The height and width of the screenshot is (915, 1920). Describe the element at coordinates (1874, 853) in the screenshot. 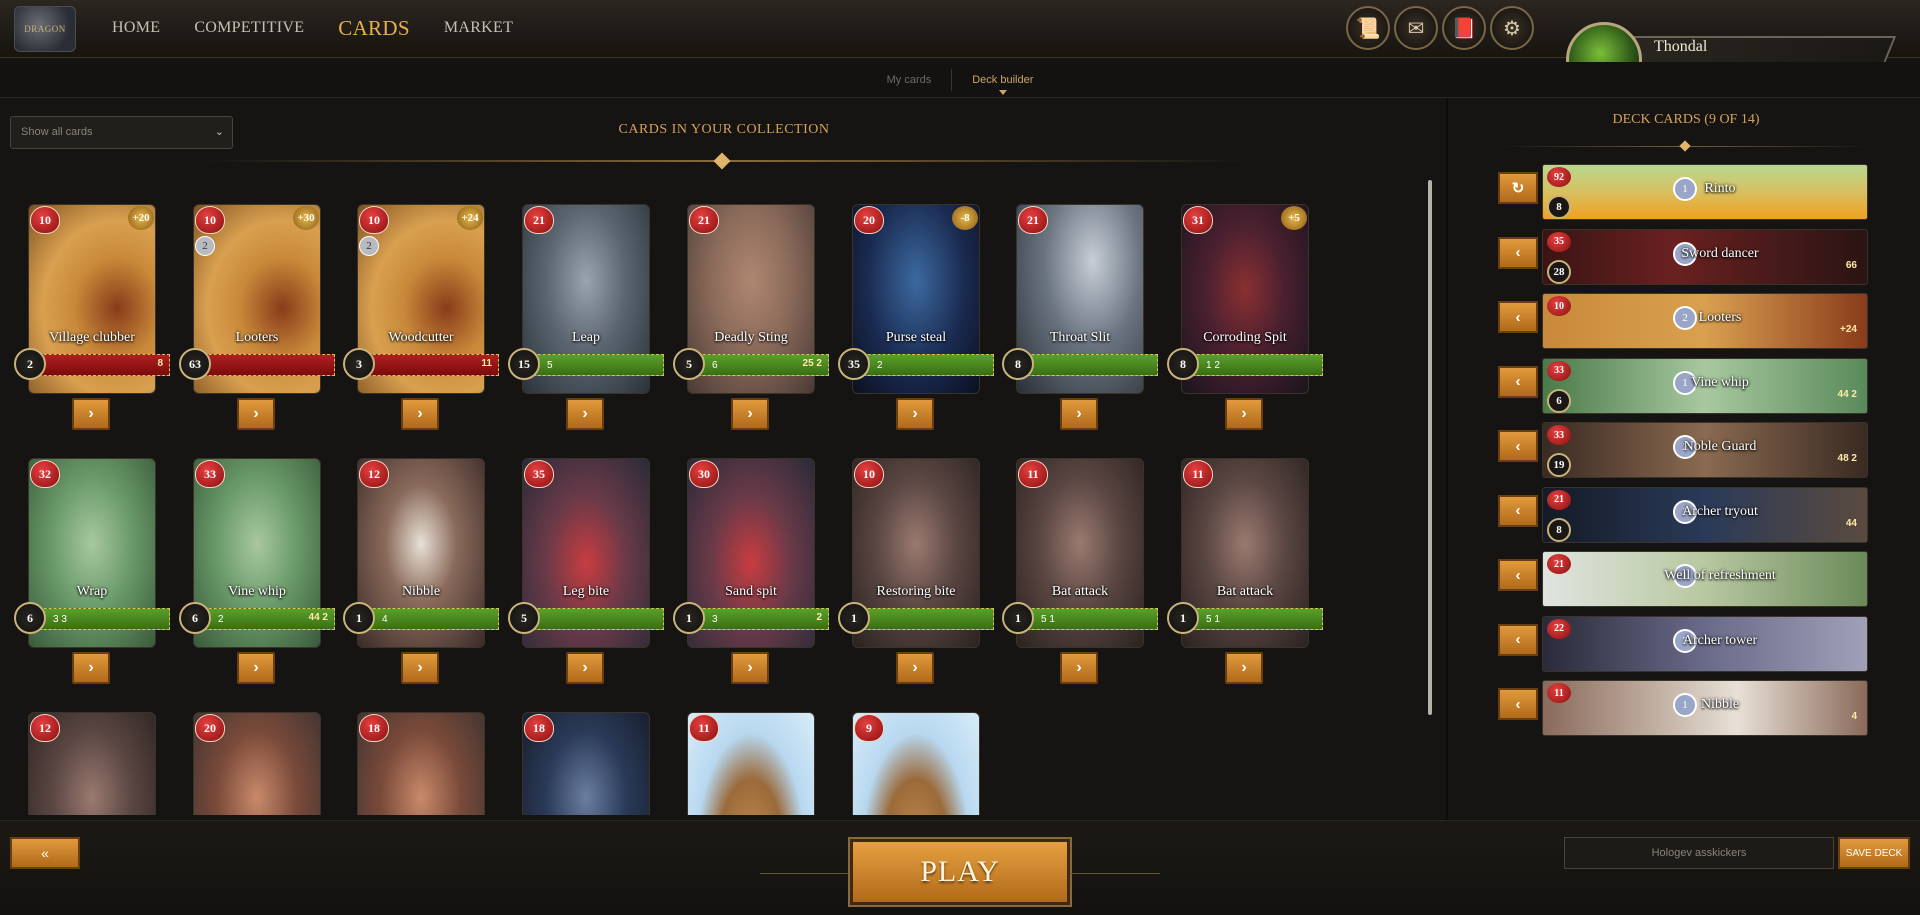

I see `save-deck-button: SAVE DECK` at that location.